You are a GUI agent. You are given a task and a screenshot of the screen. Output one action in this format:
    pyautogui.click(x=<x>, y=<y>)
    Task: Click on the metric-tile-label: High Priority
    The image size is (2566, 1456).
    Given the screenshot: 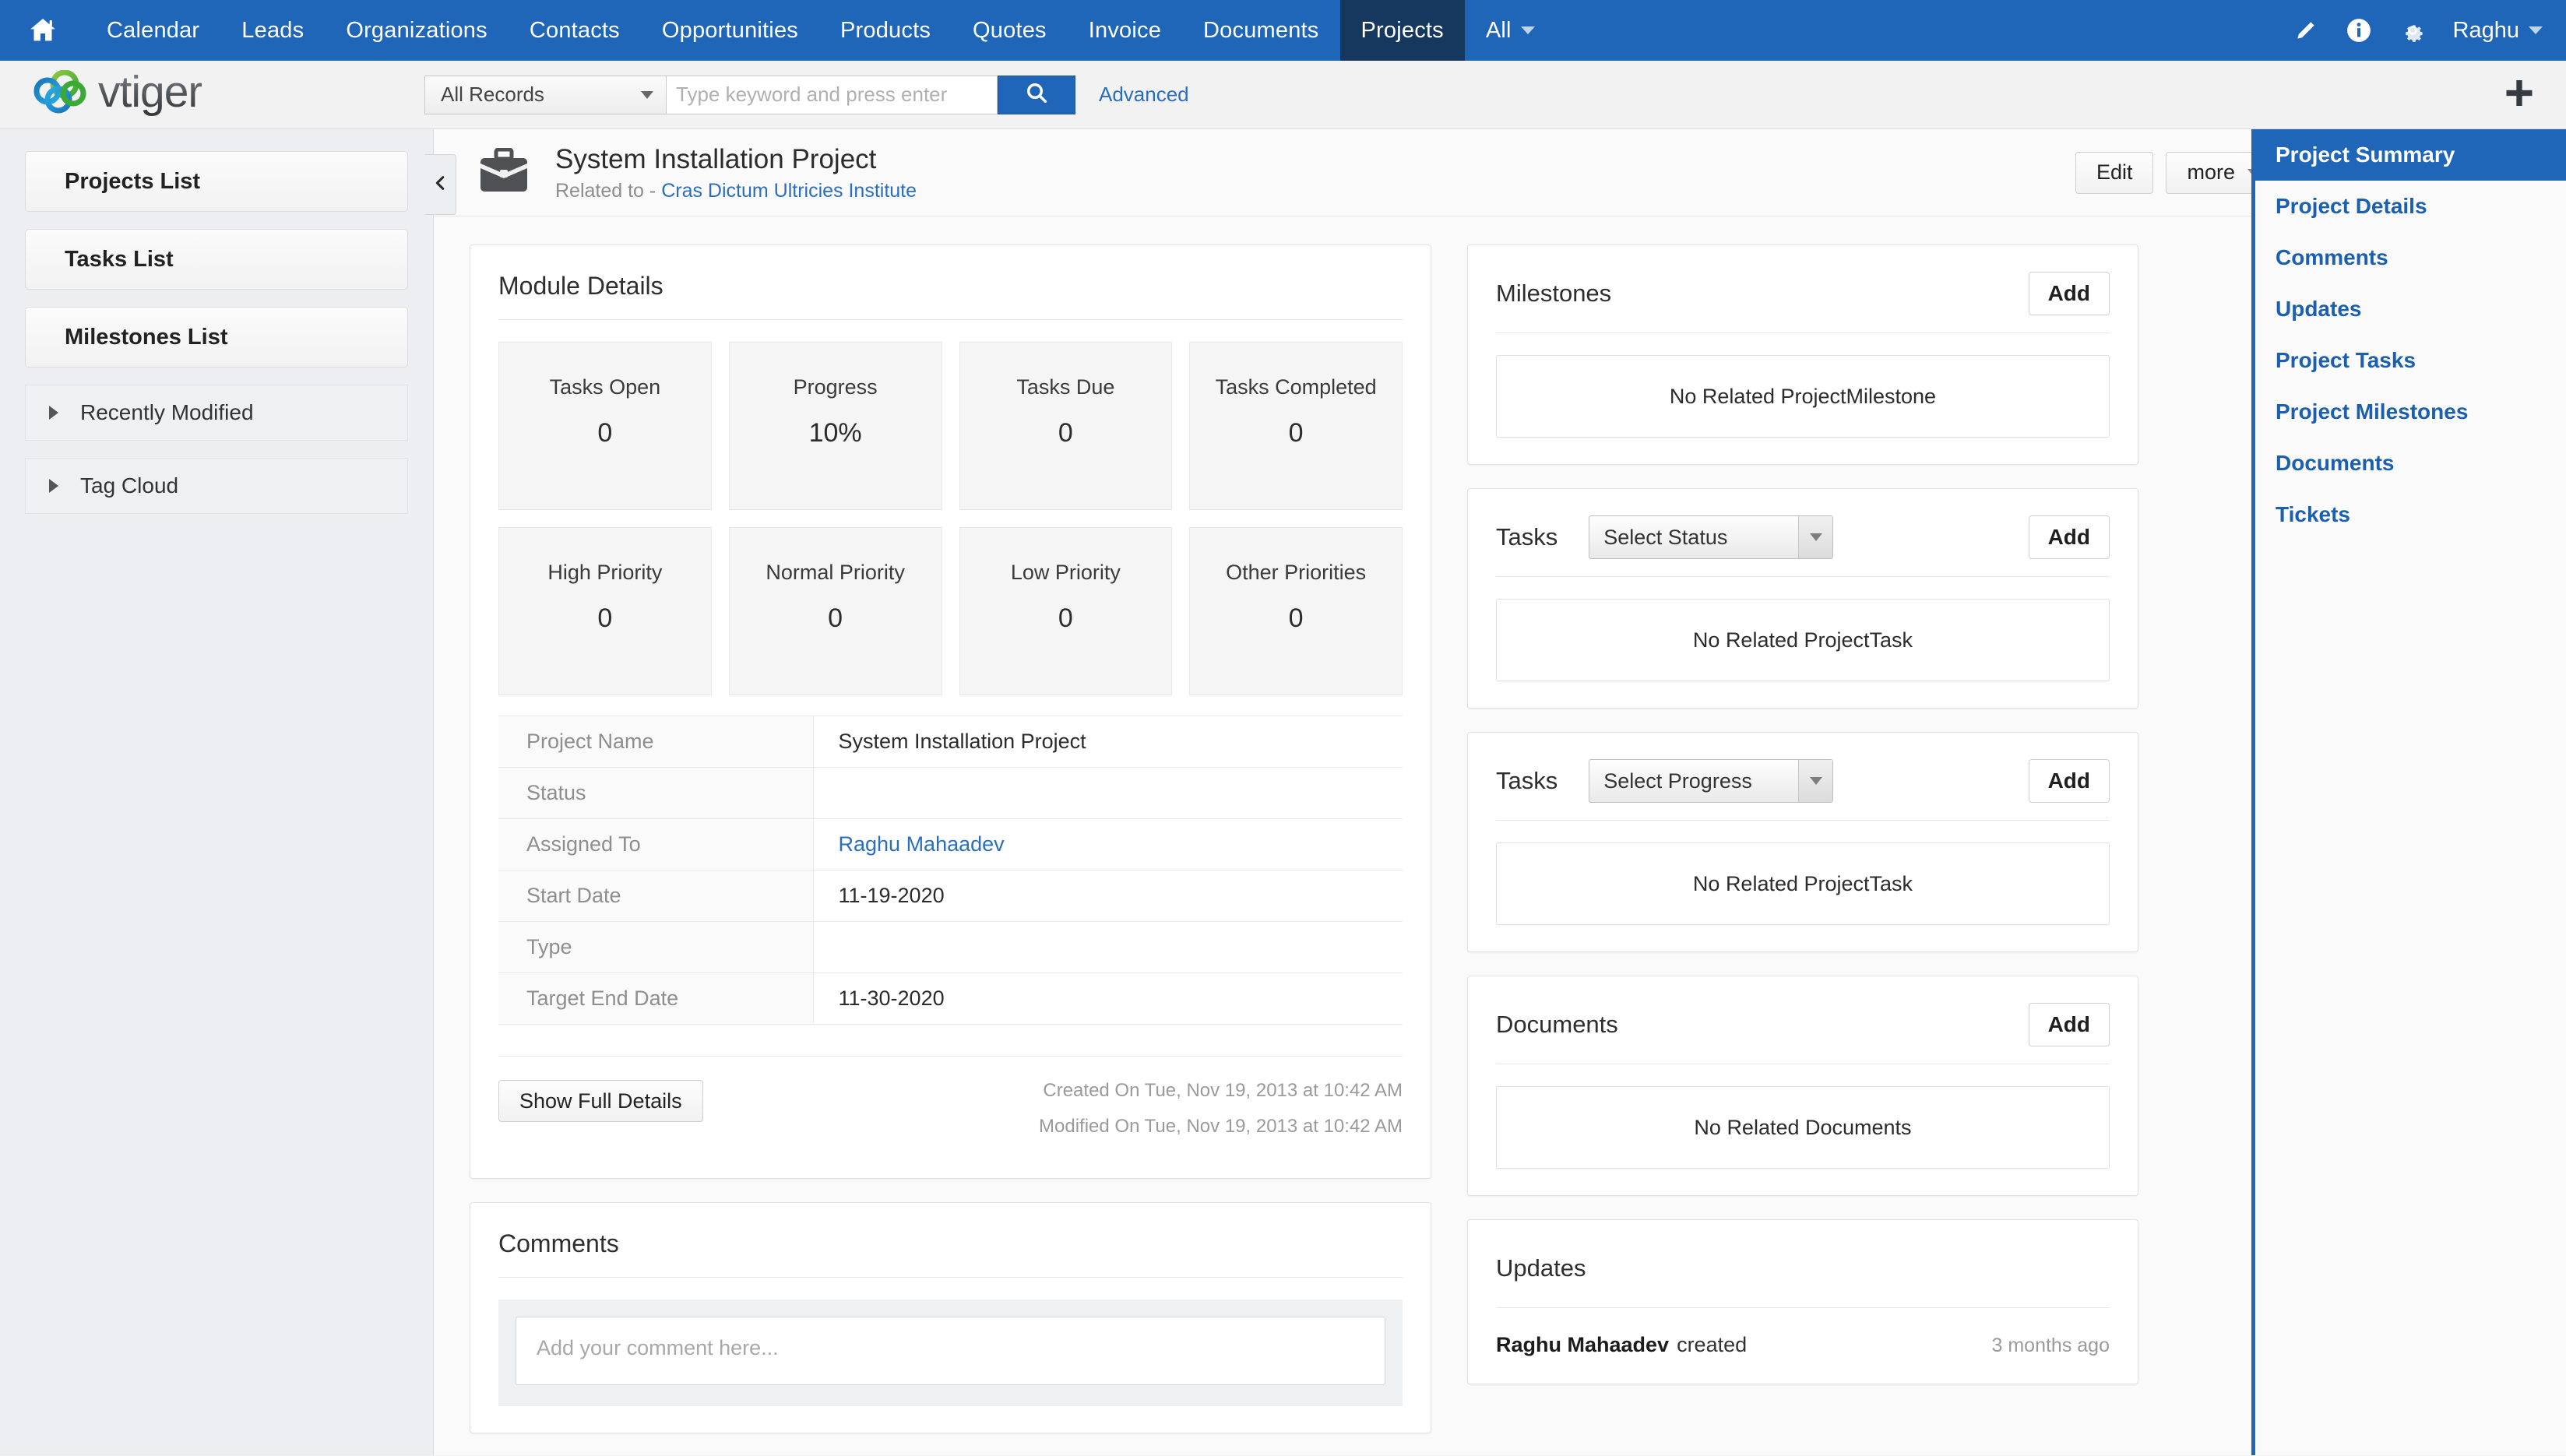 What is the action you would take?
    pyautogui.click(x=605, y=572)
    